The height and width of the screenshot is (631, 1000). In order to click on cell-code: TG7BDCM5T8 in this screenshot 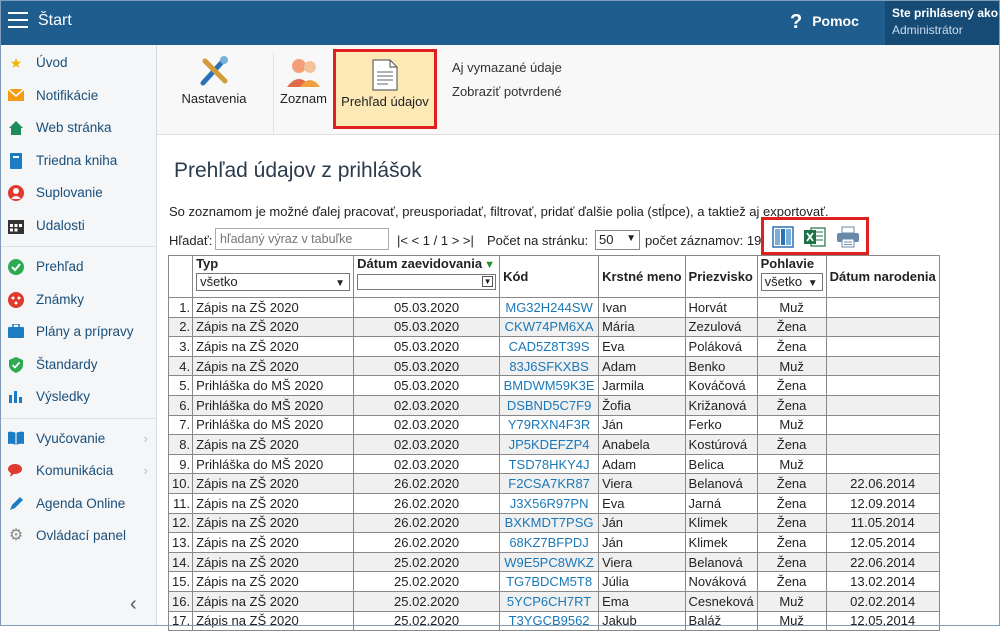, I will do `click(549, 581)`.